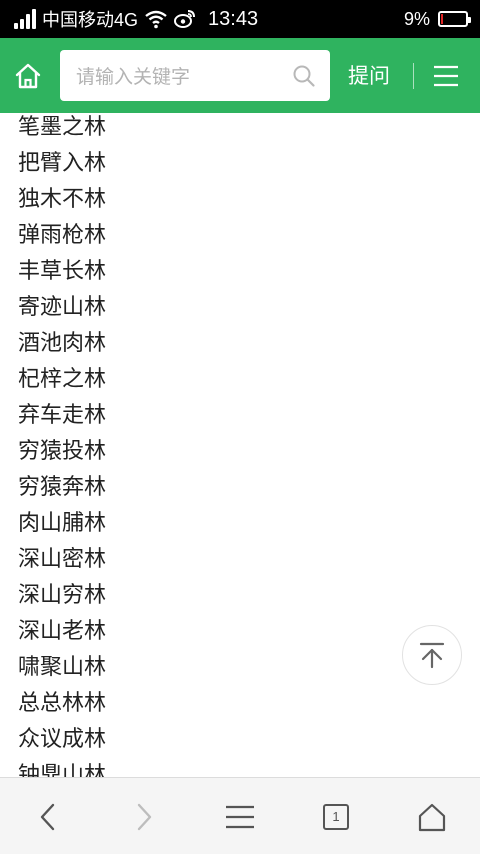  I want to click on search-input, so click(181, 76).